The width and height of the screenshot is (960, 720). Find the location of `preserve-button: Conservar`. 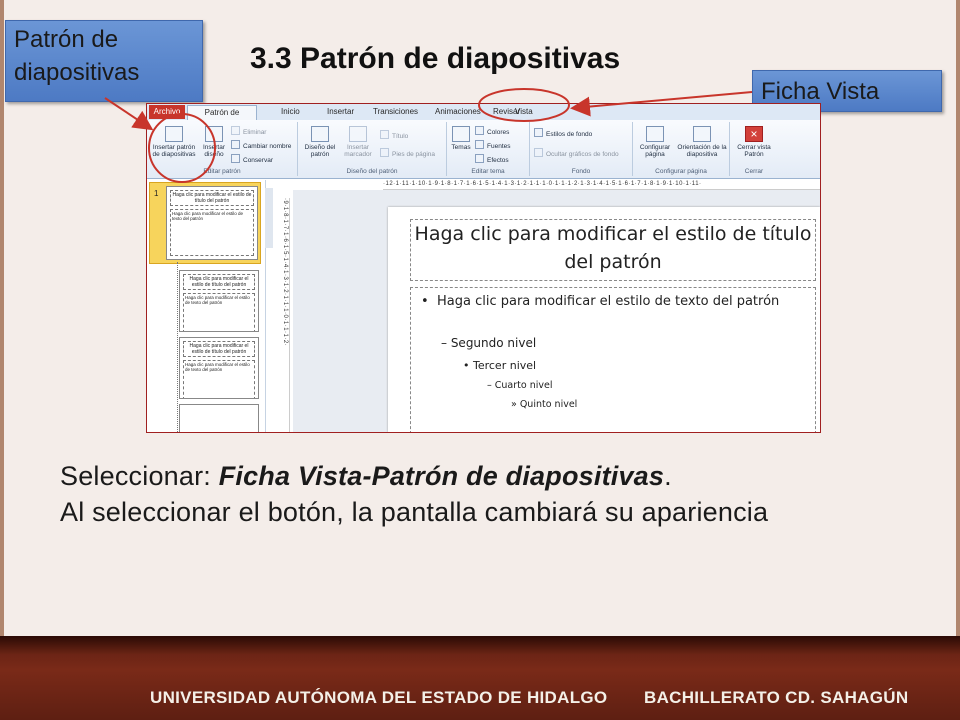

preserve-button: Conservar is located at coordinates (252, 159).